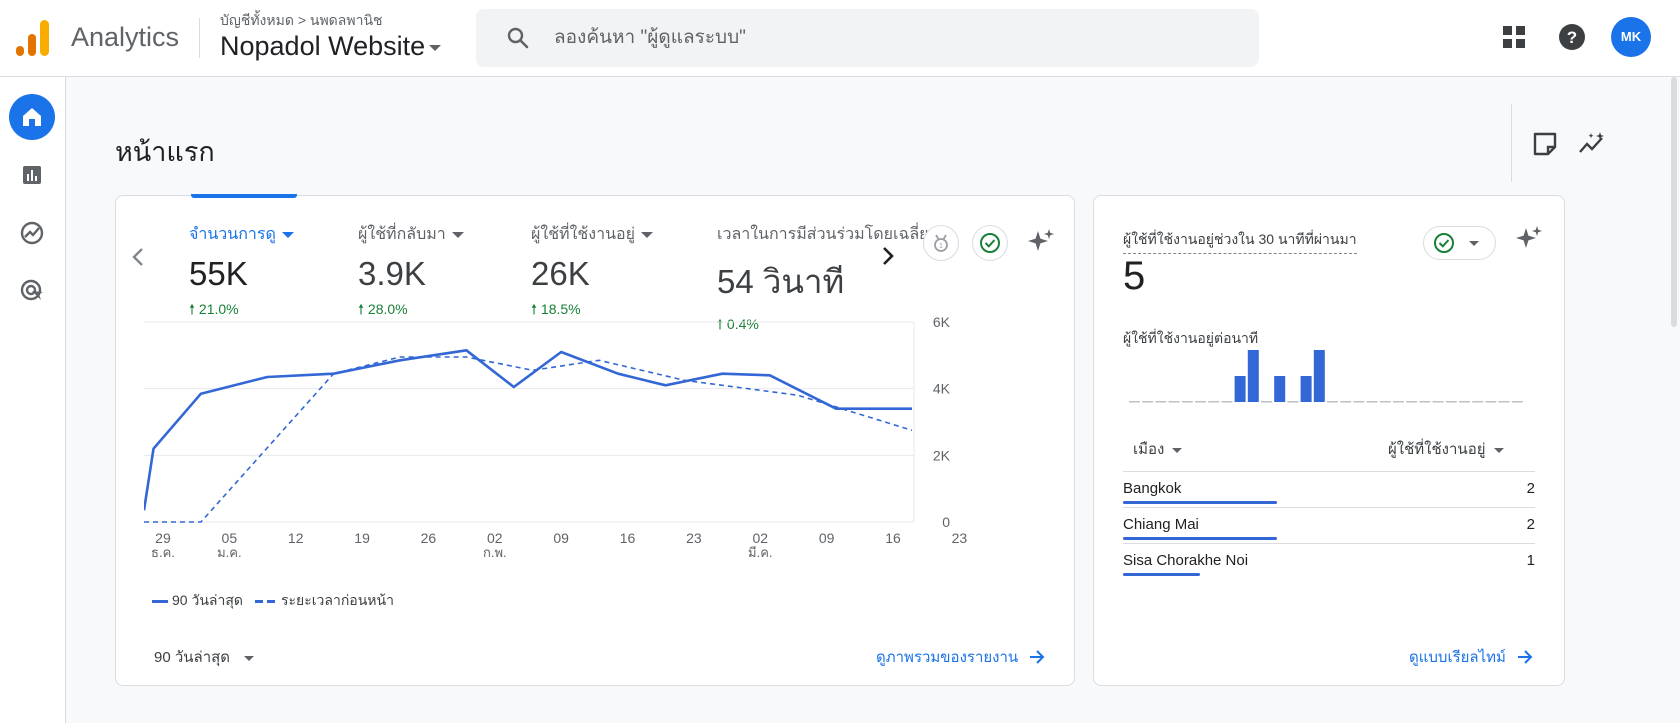 This screenshot has height=723, width=1680. Describe the element at coordinates (1471, 657) in the screenshot. I see `realtime-link: ดูแบบเรียลไทม์` at that location.